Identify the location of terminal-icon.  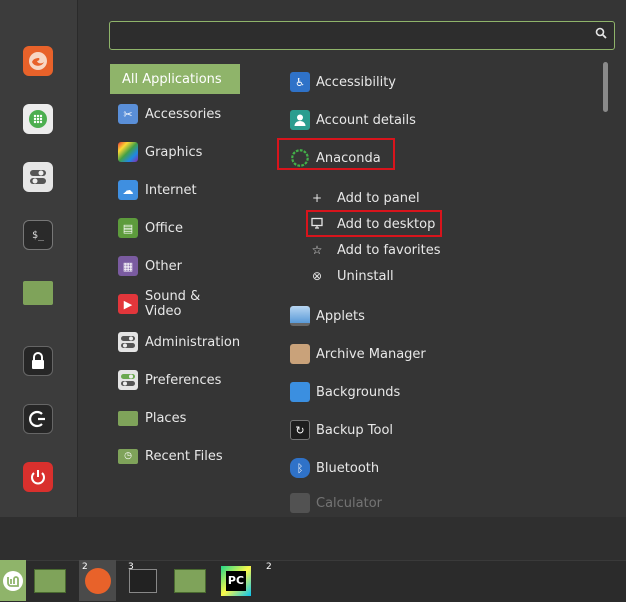
(143, 580).